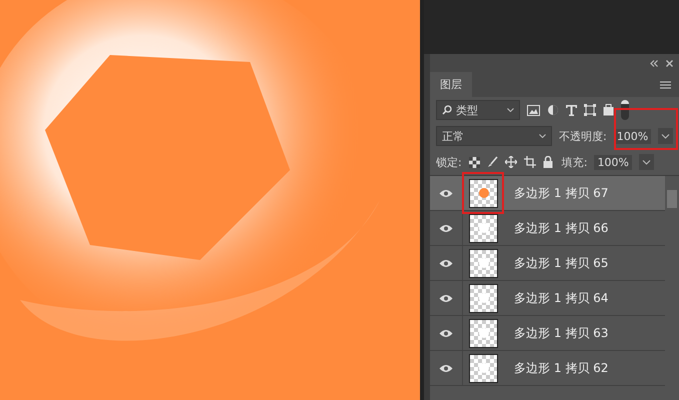  I want to click on layer-name: 多边形 1 拷贝 66, so click(561, 228).